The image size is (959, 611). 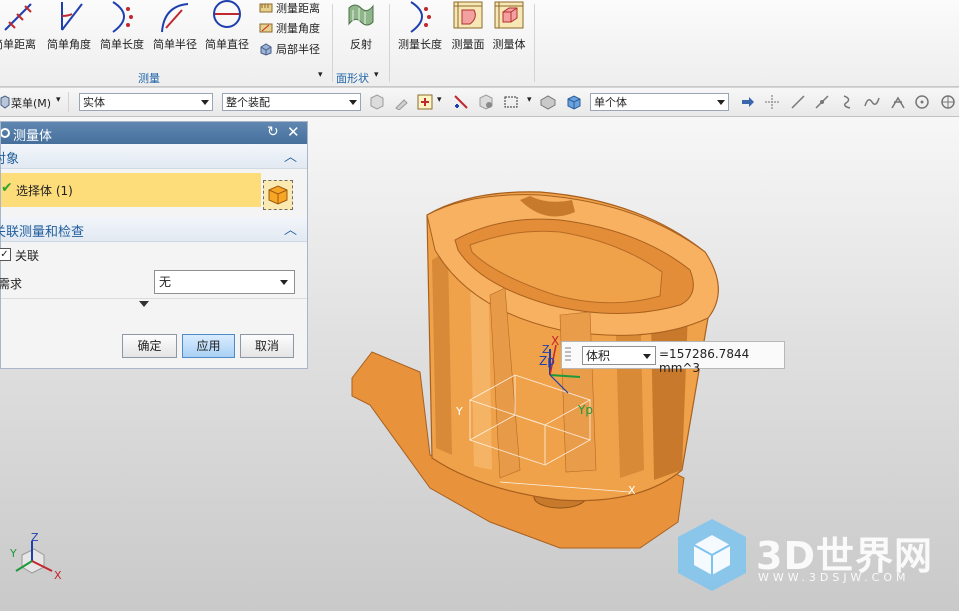 What do you see at coordinates (673, 358) in the screenshot?
I see `measurement-result-box: 体积 =157286.7844 mm^3` at bounding box center [673, 358].